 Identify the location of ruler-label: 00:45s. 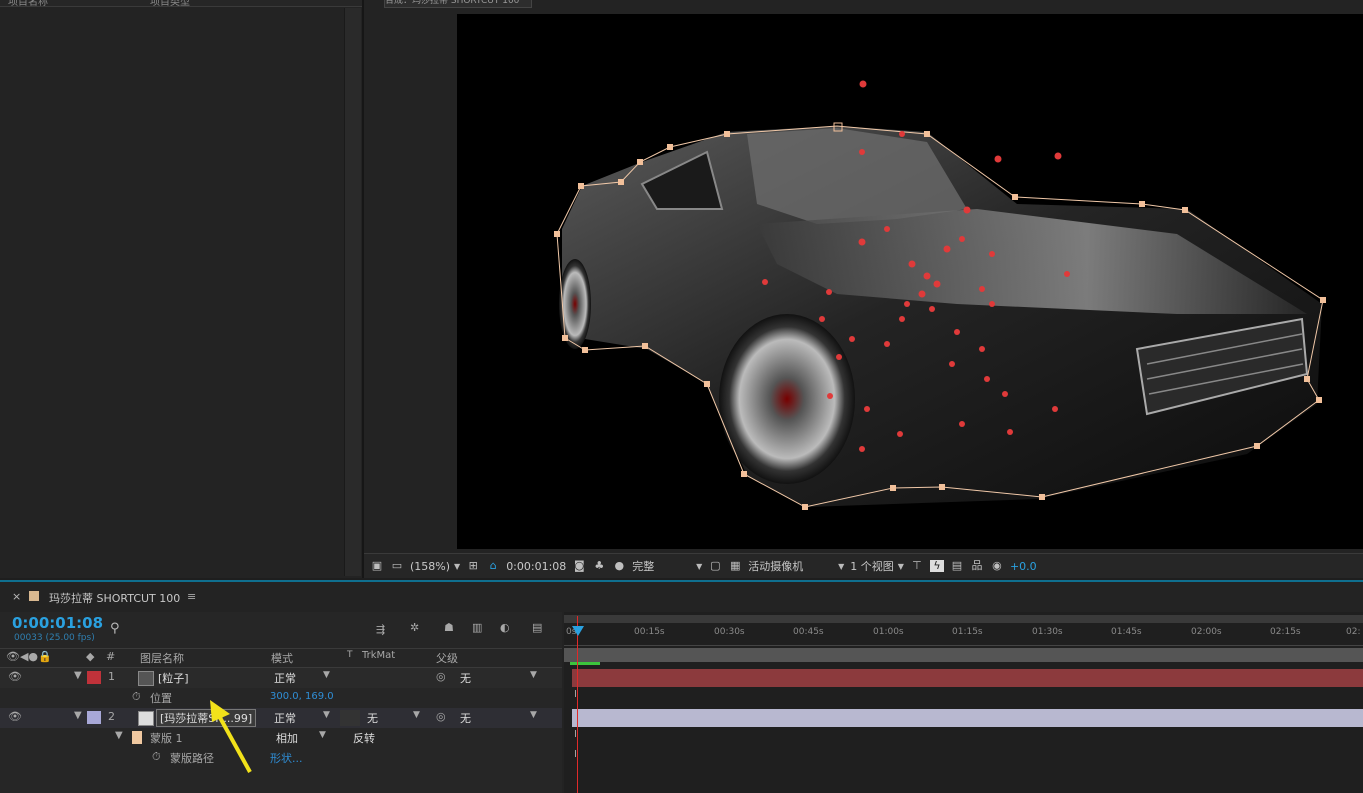
(808, 632).